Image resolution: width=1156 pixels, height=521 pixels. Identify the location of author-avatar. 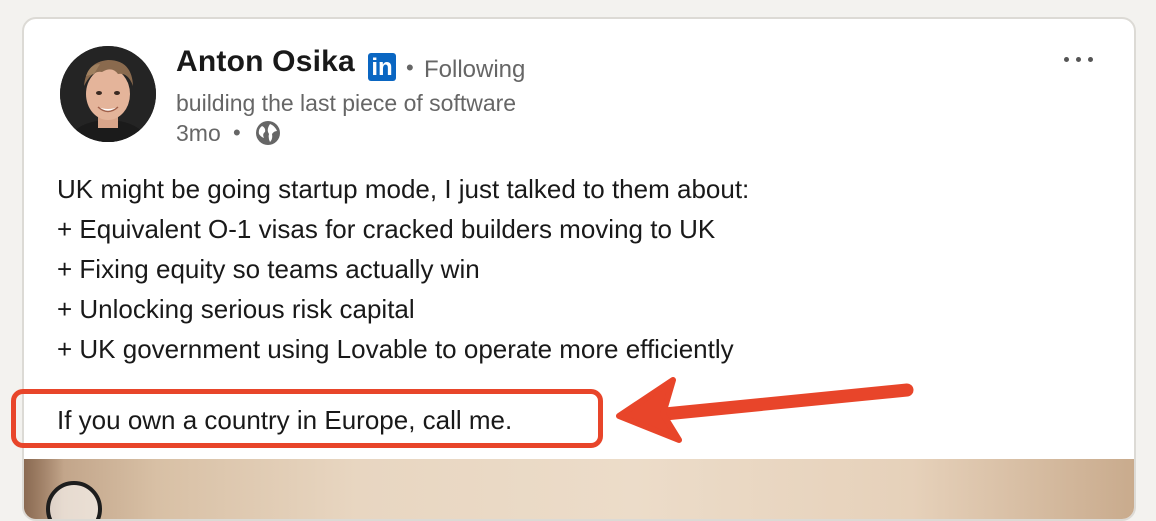
(108, 94).